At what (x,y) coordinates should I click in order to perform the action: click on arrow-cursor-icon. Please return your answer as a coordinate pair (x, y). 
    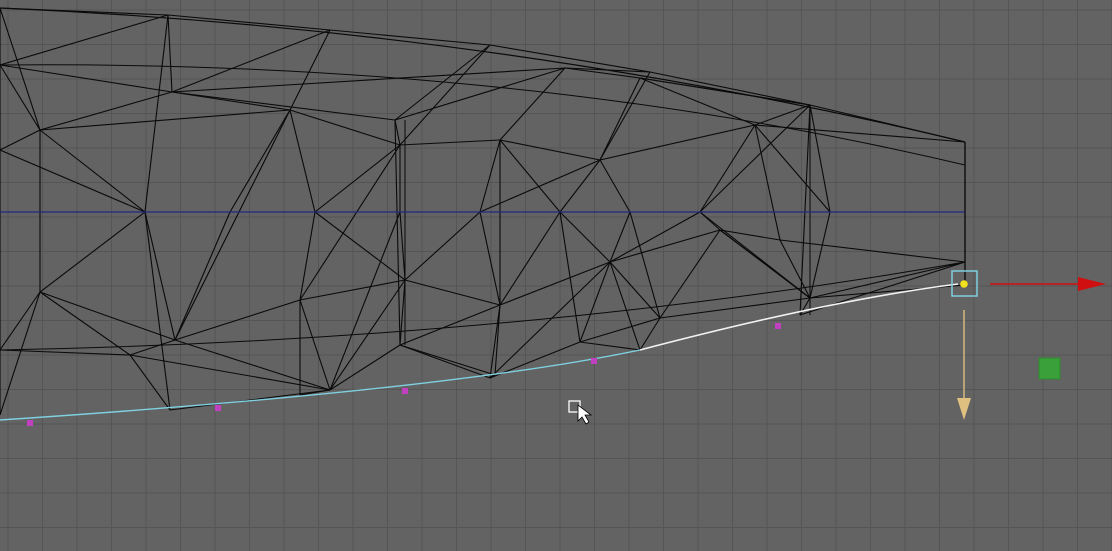
    Looking at the image, I should click on (585, 414).